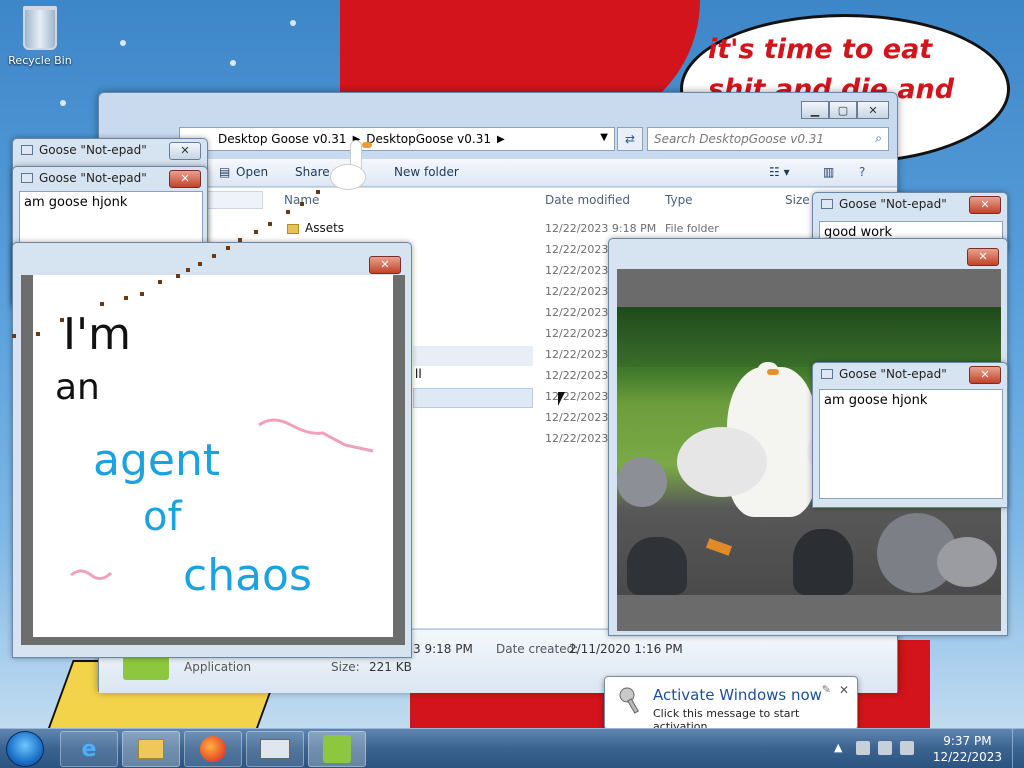 The height and width of the screenshot is (768, 1024). I want to click on refresh-button: ⇄, so click(630, 139).